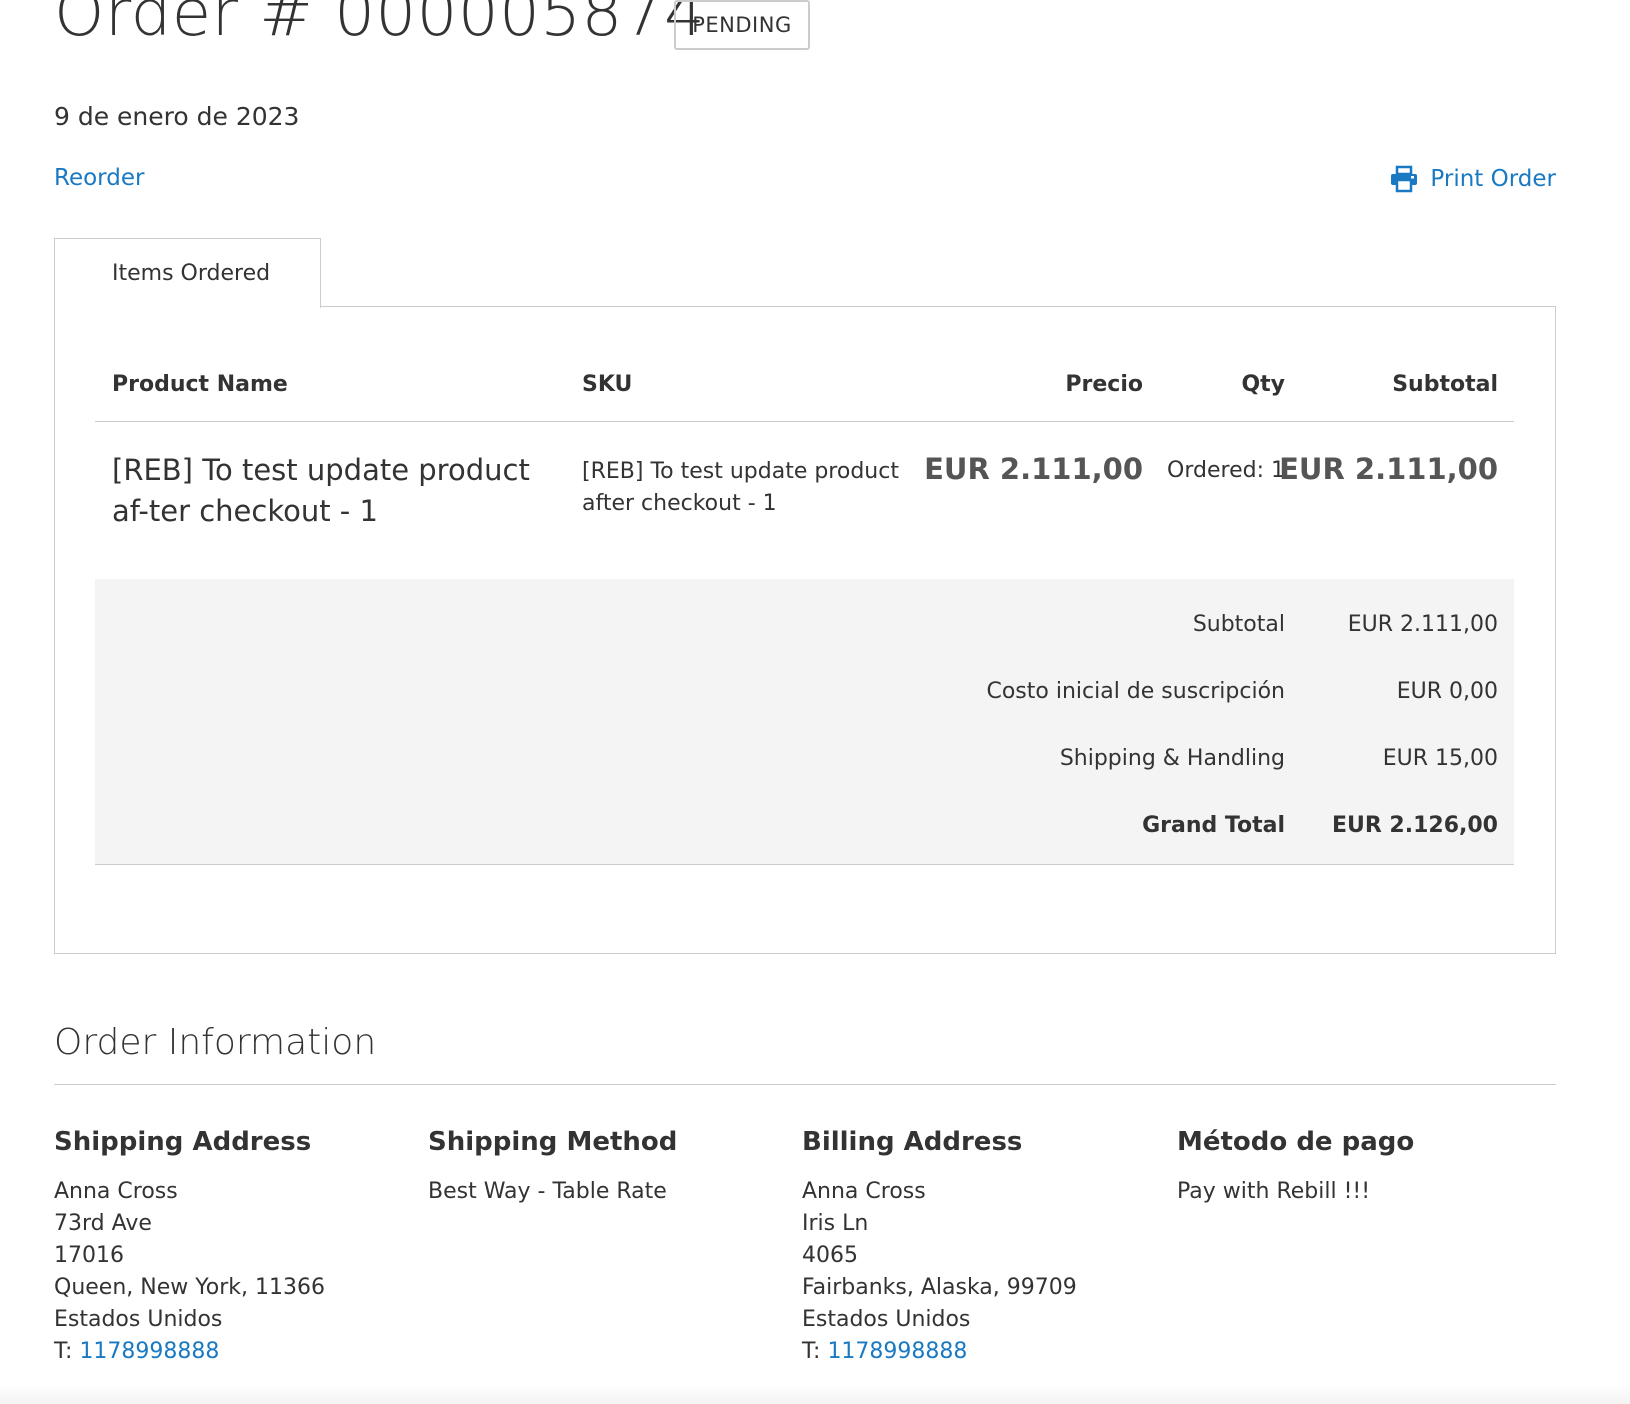 This screenshot has width=1630, height=1404. I want to click on order-status-badge: PENDING, so click(742, 25).